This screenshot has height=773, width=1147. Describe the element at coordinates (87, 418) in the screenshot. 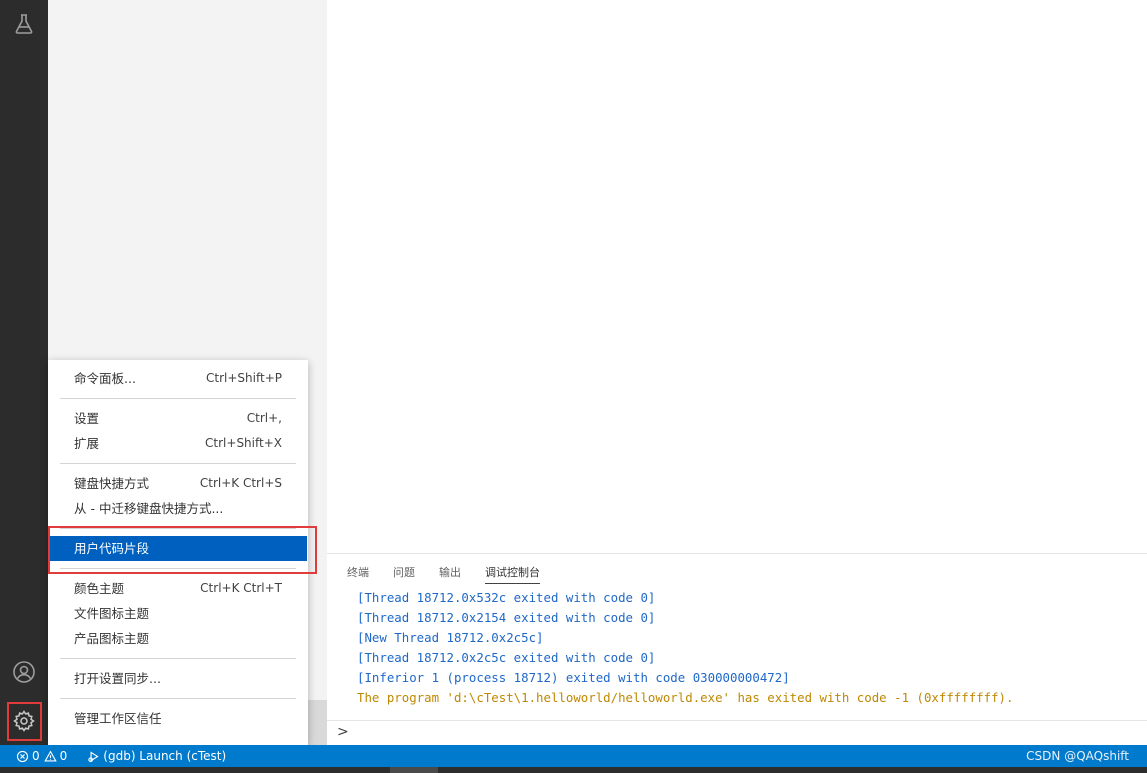

I see `menu-item-label: 设置` at that location.